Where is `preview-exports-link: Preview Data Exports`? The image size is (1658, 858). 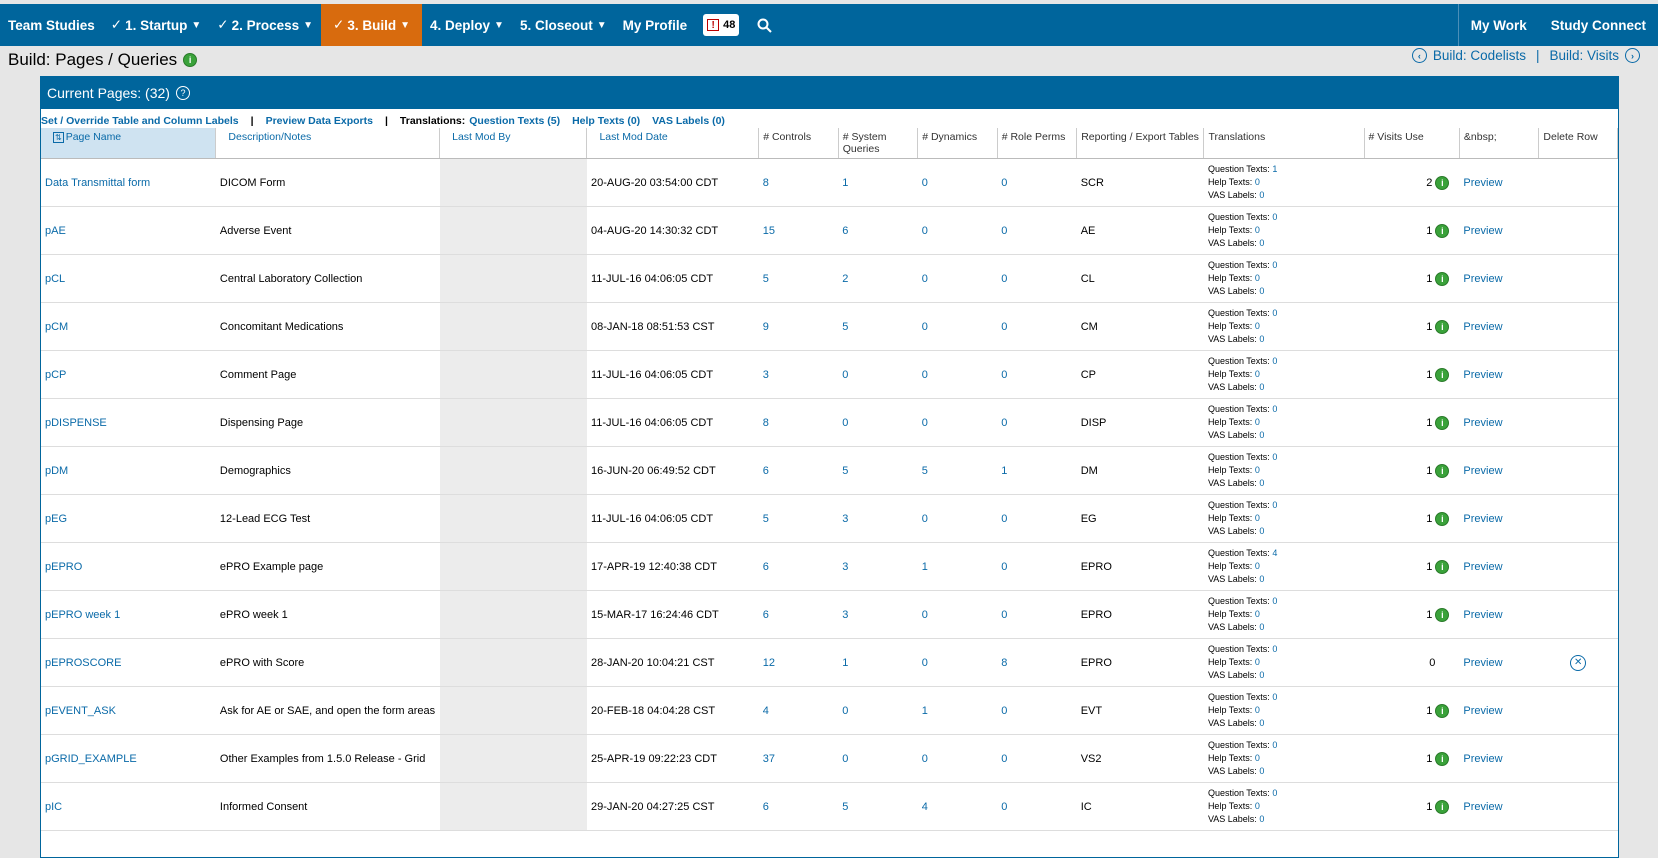 preview-exports-link: Preview Data Exports is located at coordinates (319, 121).